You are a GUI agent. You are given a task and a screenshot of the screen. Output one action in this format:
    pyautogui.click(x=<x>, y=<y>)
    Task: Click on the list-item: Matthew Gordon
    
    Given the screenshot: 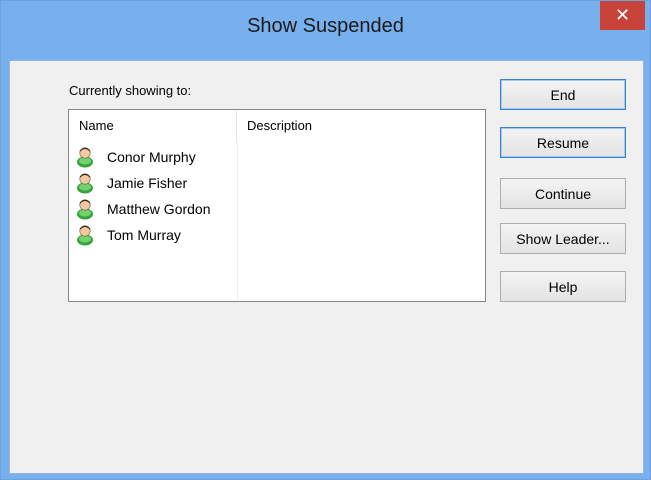 What is the action you would take?
    pyautogui.click(x=155, y=209)
    